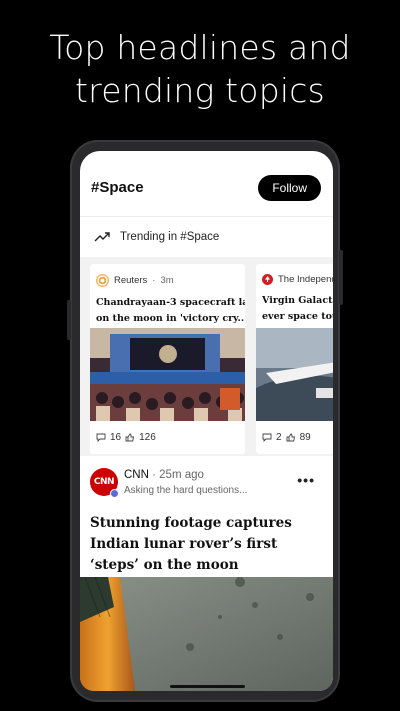 This screenshot has height=711, width=400. What do you see at coordinates (102, 237) in the screenshot?
I see `trending-up-icon` at bounding box center [102, 237].